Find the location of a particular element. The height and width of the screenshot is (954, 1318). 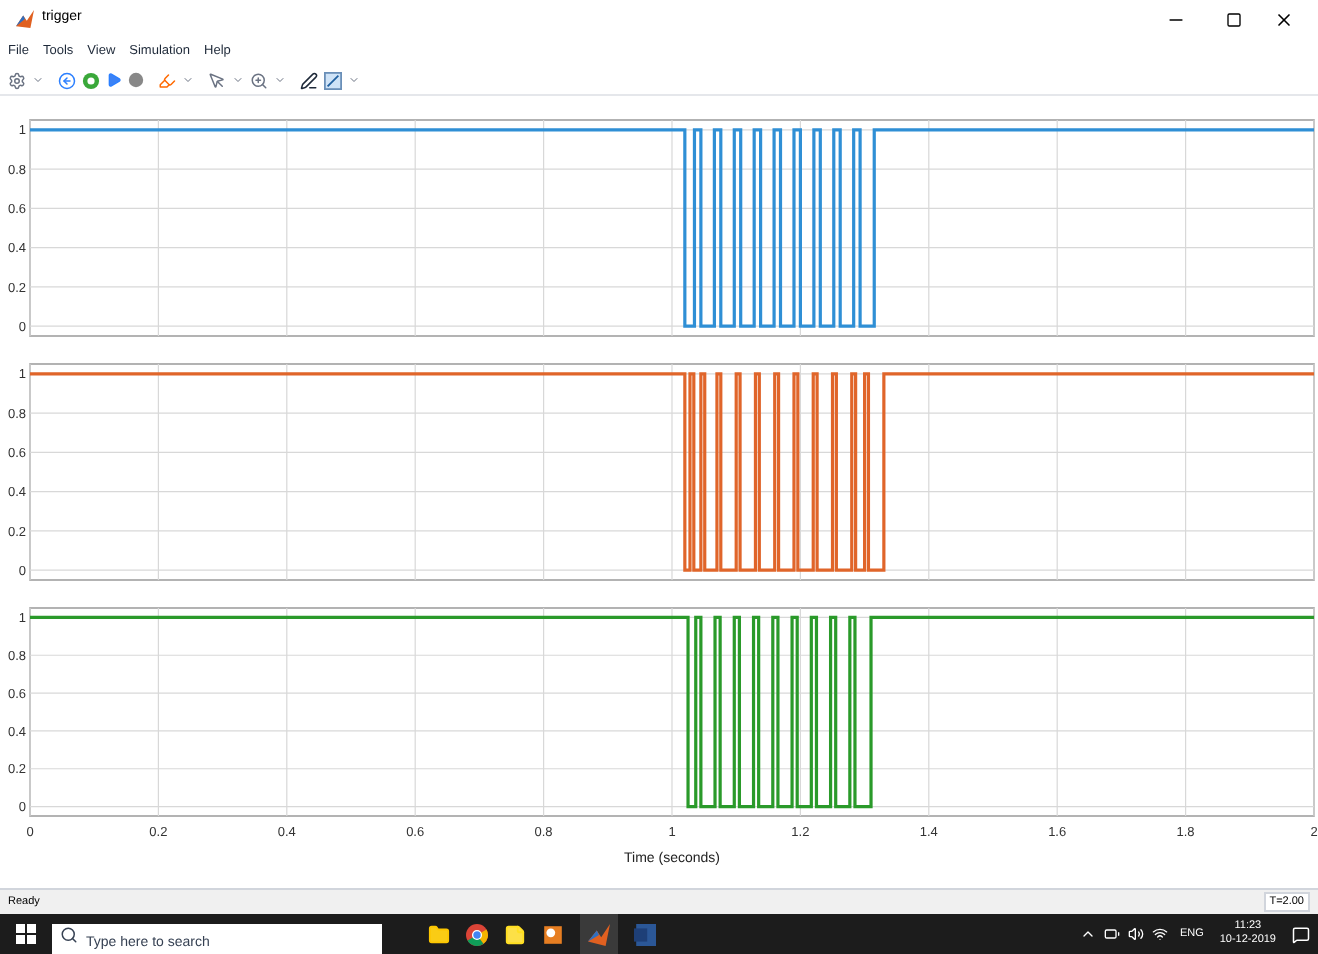

style-icon is located at coordinates (333, 80).